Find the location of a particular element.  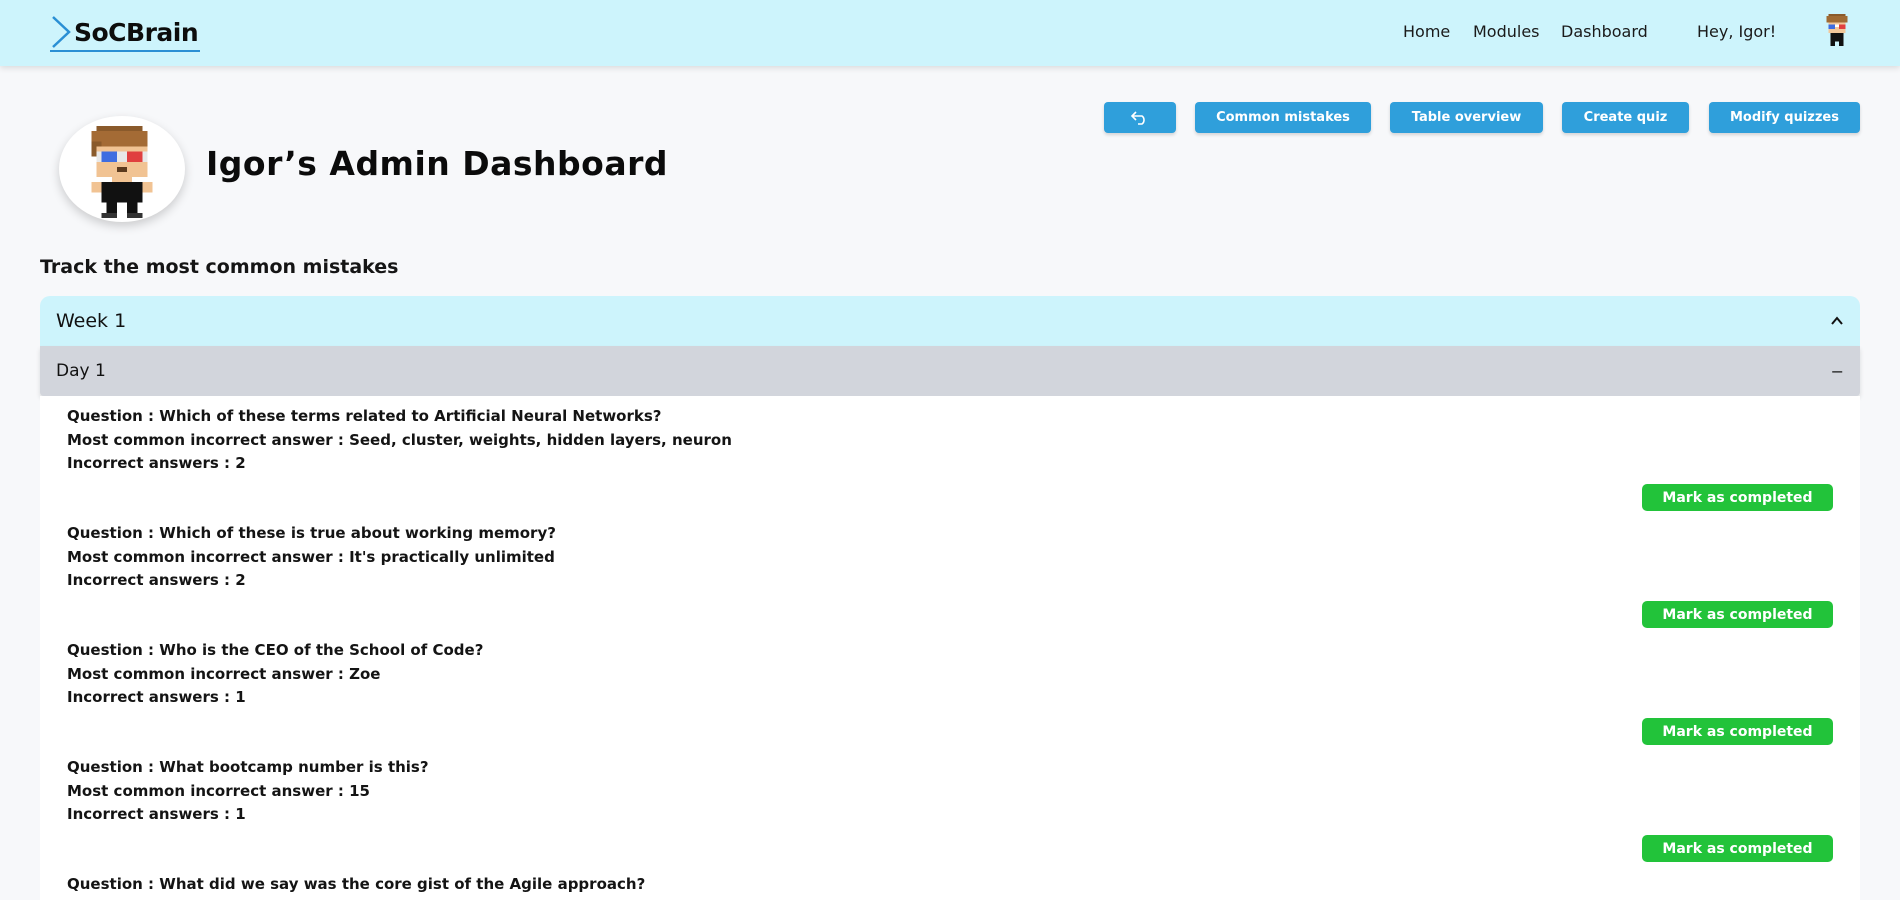

nav-home-link: Home is located at coordinates (1426, 31).